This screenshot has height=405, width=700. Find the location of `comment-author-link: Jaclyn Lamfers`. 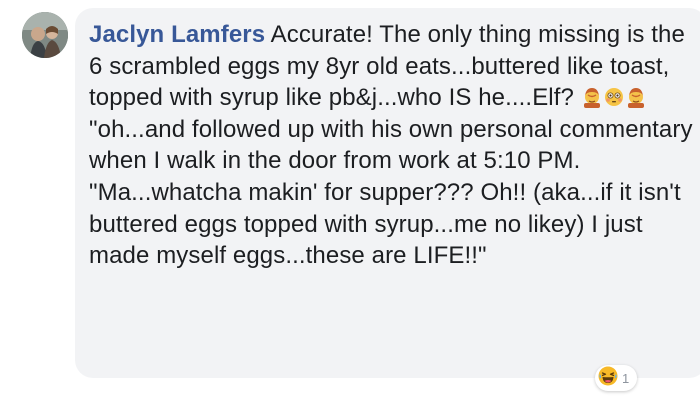

comment-author-link: Jaclyn Lamfers is located at coordinates (177, 34).